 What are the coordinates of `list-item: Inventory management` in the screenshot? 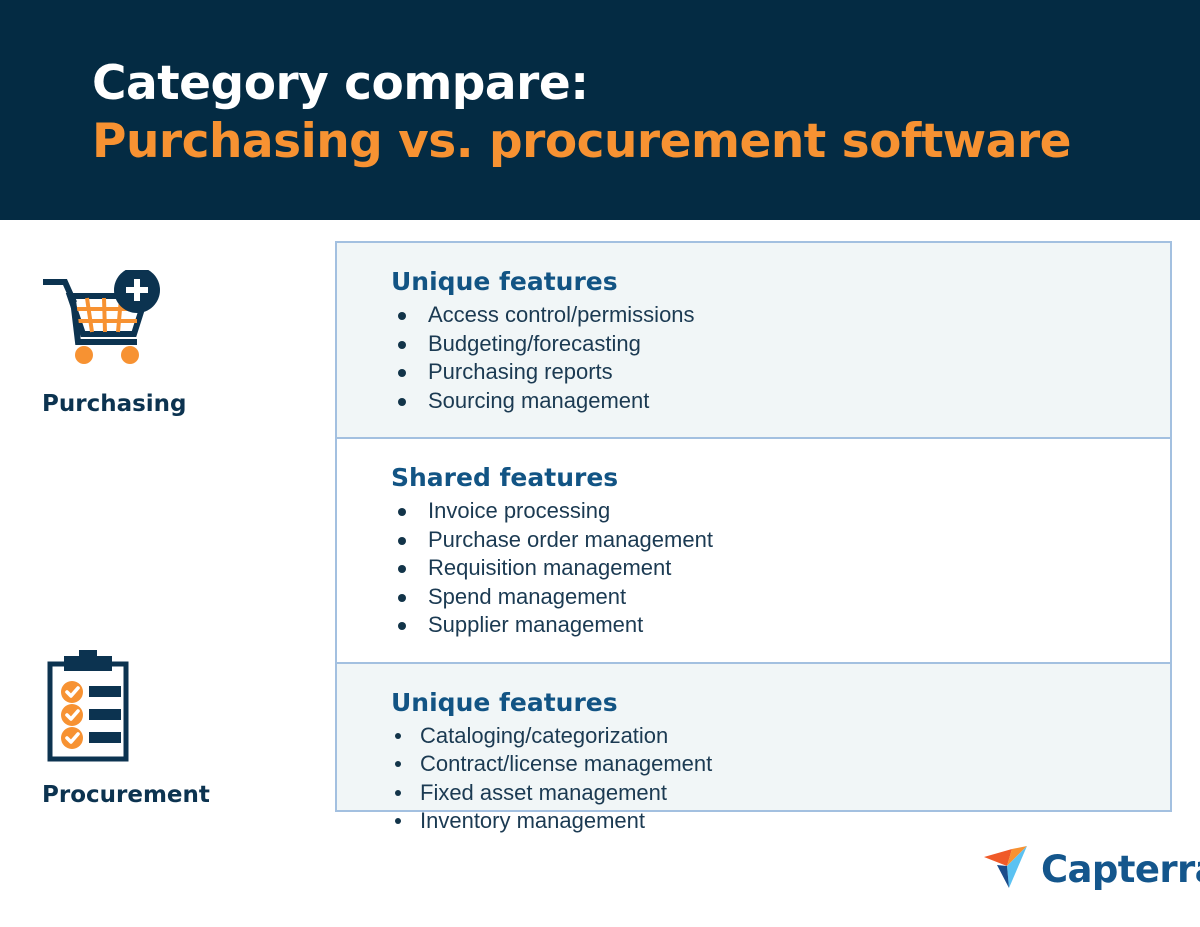 It's located at (765, 821).